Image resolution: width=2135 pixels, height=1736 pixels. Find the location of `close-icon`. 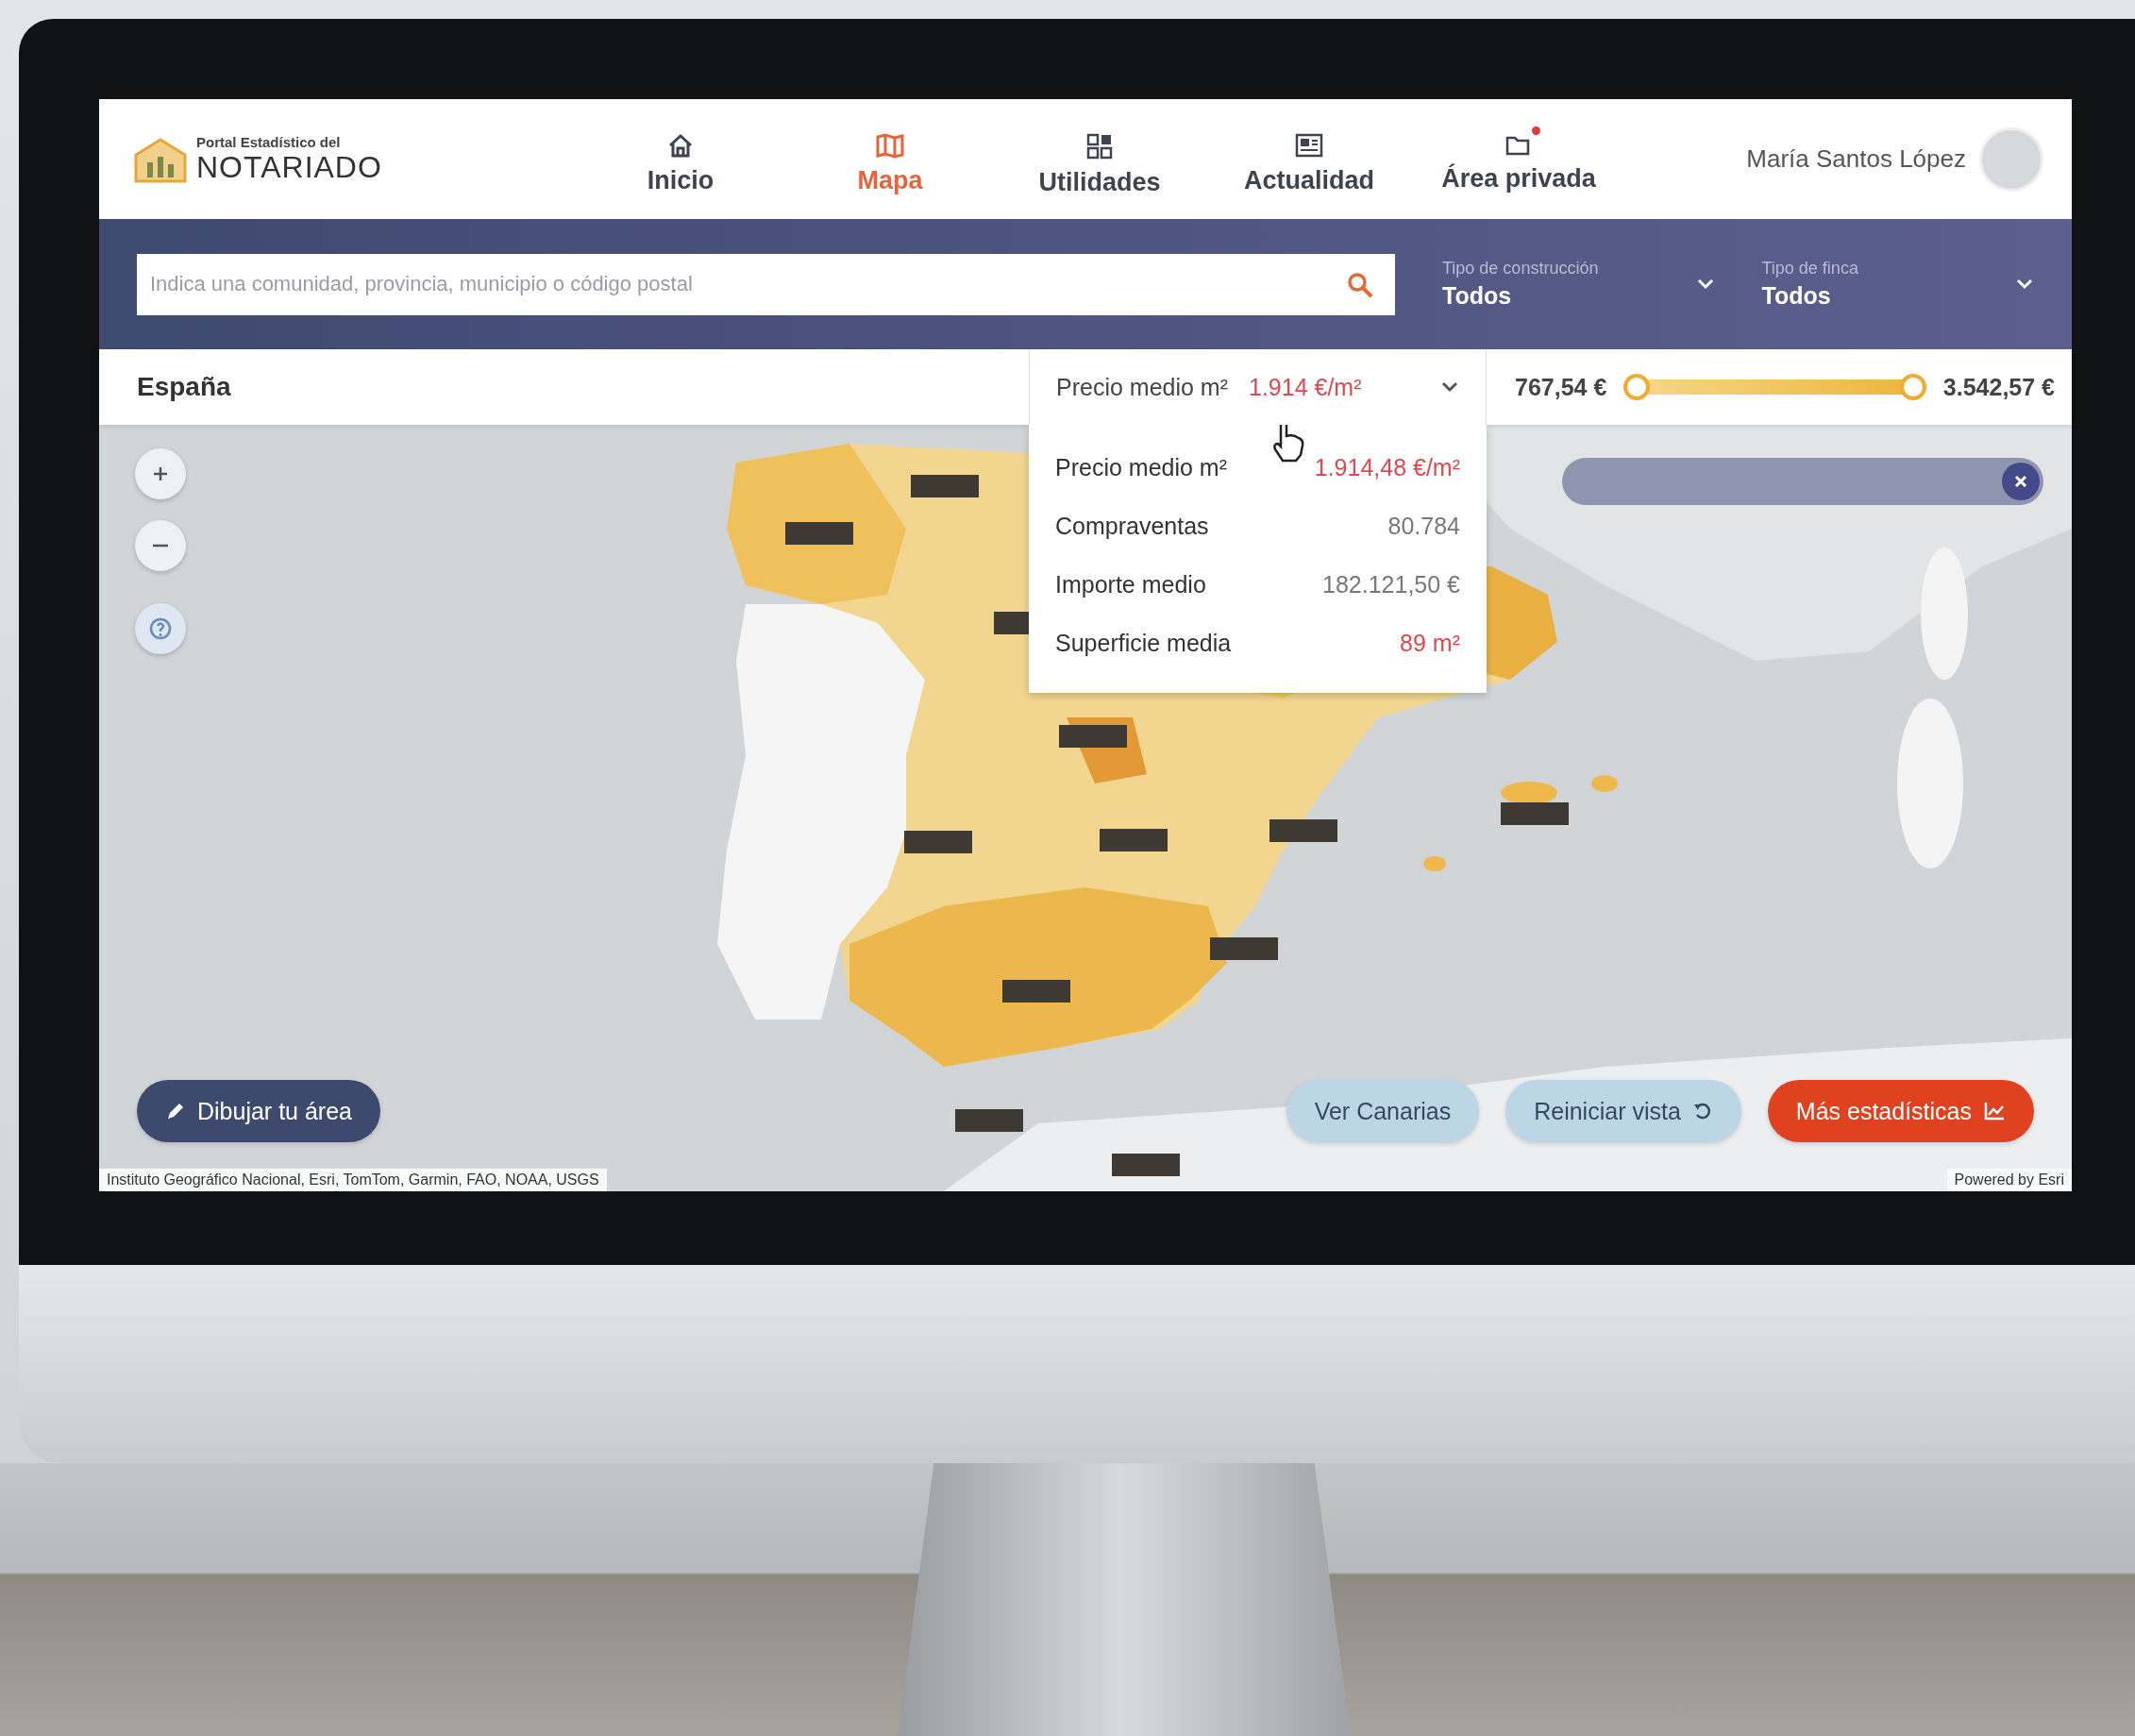

close-icon is located at coordinates (2020, 482).